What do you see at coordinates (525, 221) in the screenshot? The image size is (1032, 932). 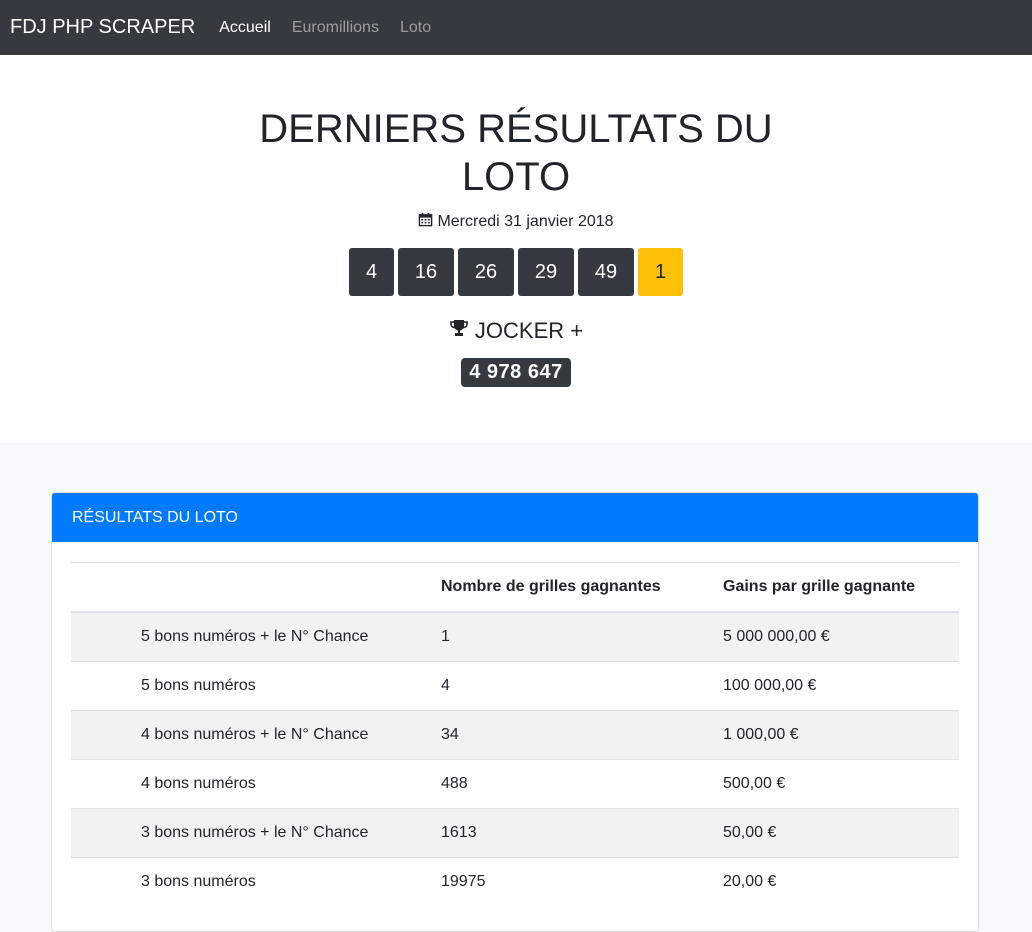 I see `draw-date-text: Mercredi 31 janvier 2018` at bounding box center [525, 221].